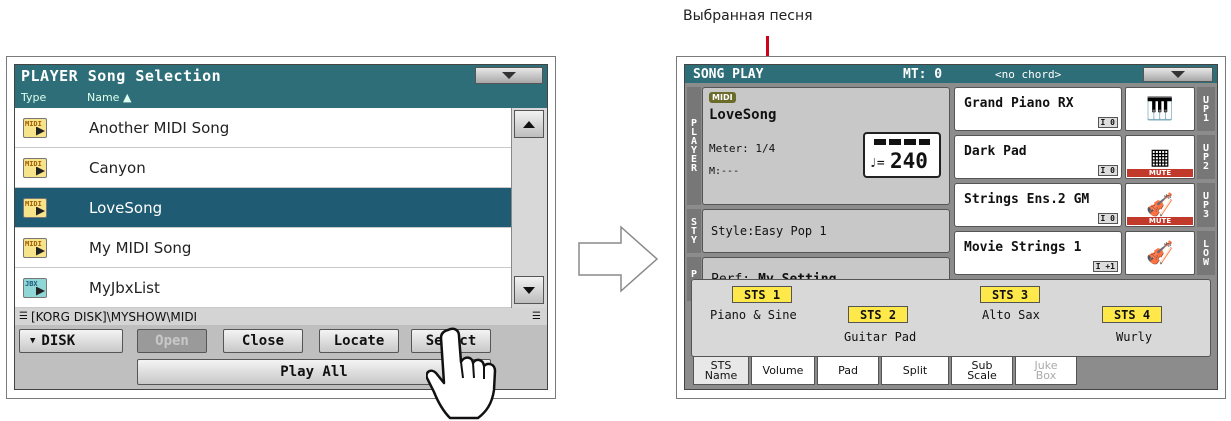 This screenshot has width=1231, height=421. I want to click on track-sound-name: Strings Ens.2 GM, so click(1027, 199).